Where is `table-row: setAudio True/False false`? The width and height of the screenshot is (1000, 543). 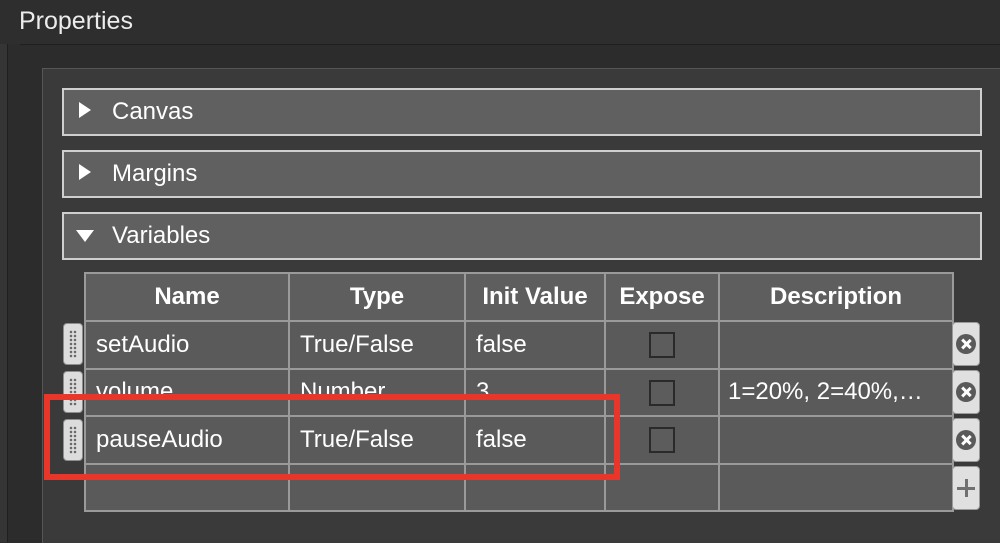
table-row: setAudio True/False false is located at coordinates (519, 345).